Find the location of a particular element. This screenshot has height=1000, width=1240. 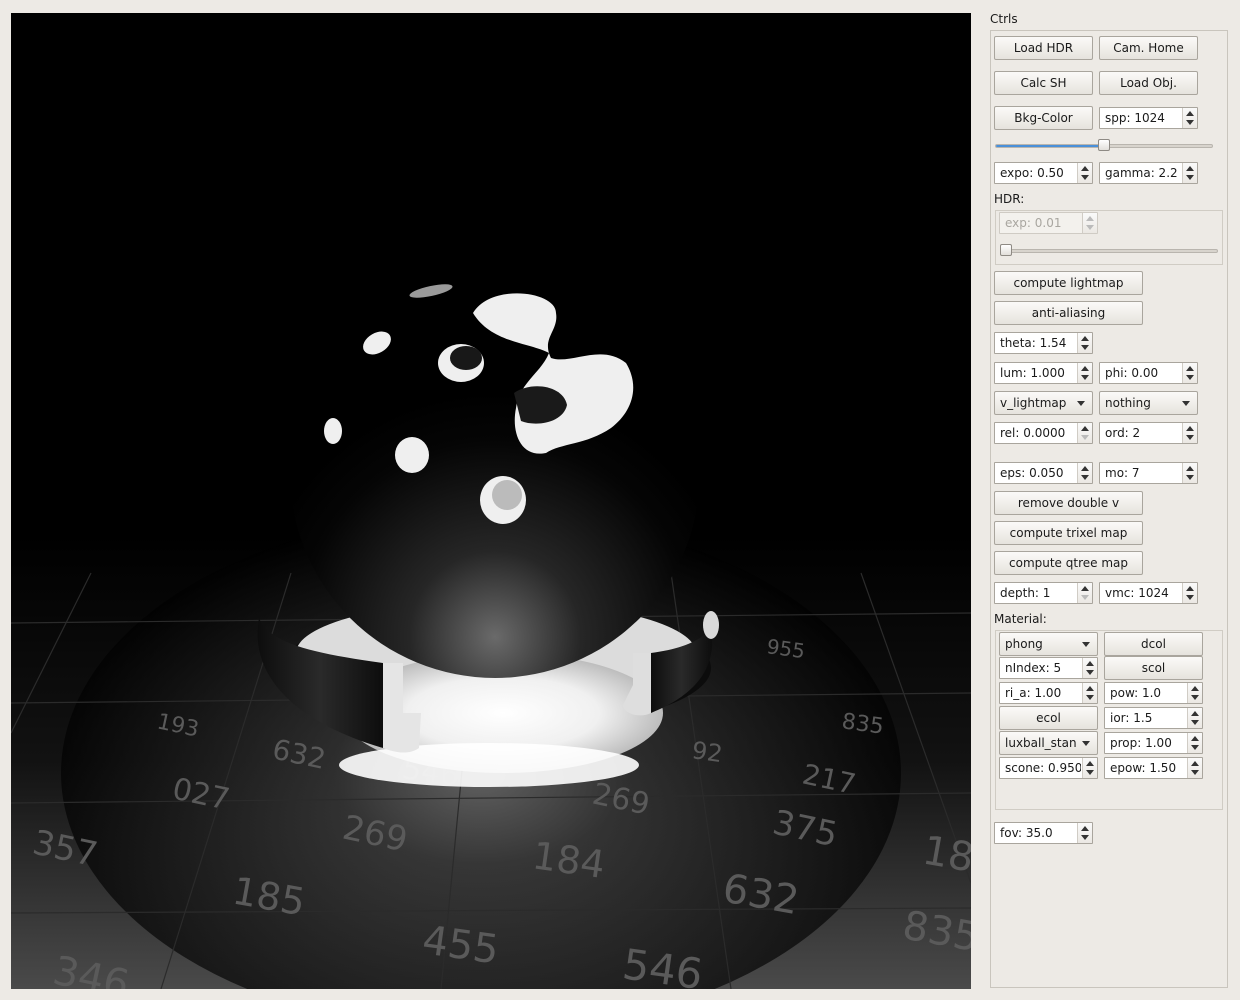

phi-arrows is located at coordinates (1189, 373).